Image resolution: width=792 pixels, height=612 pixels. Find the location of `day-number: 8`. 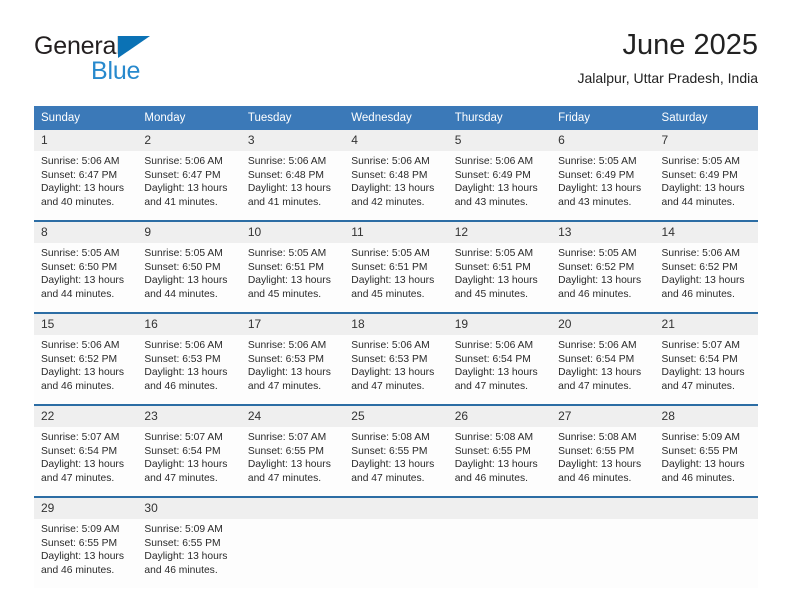

day-number: 8 is located at coordinates (85, 232).